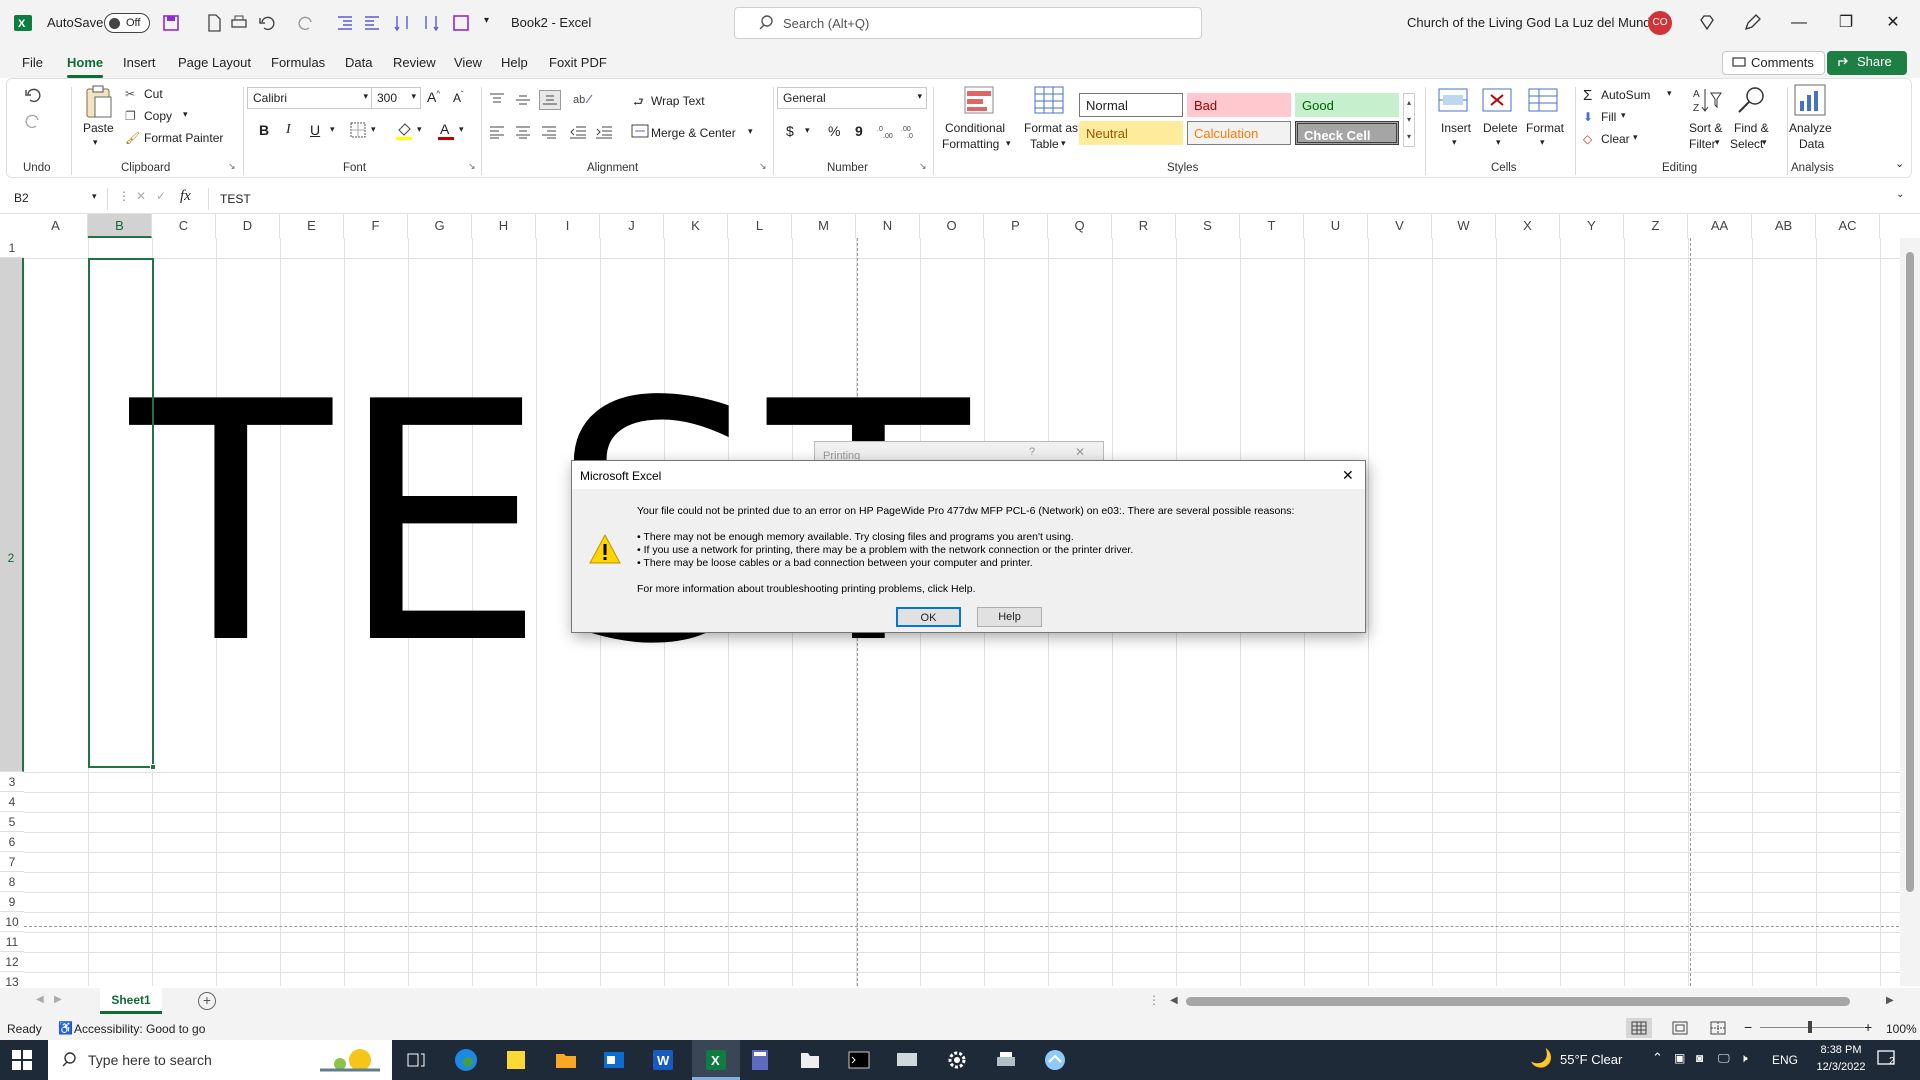 The height and width of the screenshot is (1080, 1920). Describe the element at coordinates (1008, 143) in the screenshot. I see `conditional-dropdown-icon: ▾` at that location.